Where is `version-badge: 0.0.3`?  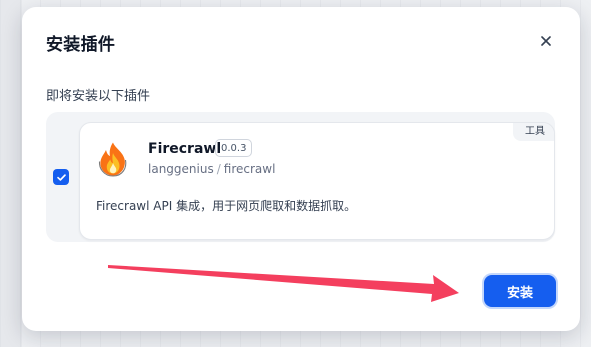
version-badge: 0.0.3 is located at coordinates (234, 148).